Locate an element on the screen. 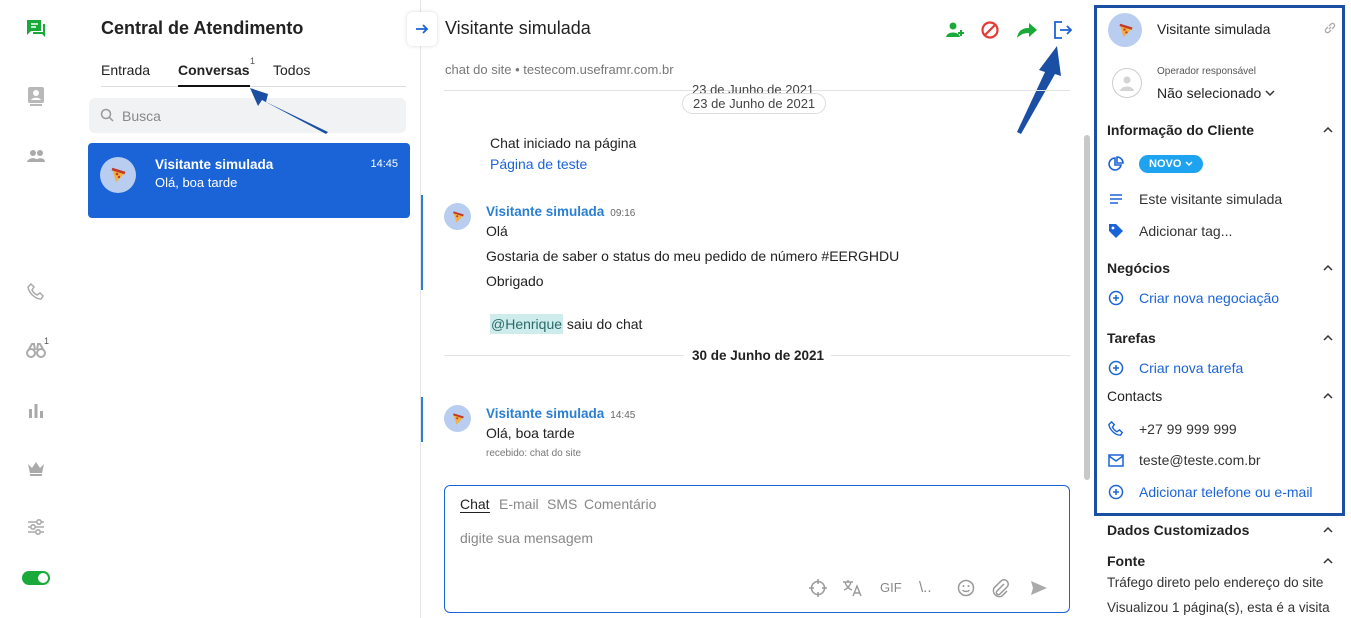 The height and width of the screenshot is (618, 1351). mention-tag: @Henrique is located at coordinates (527, 324).